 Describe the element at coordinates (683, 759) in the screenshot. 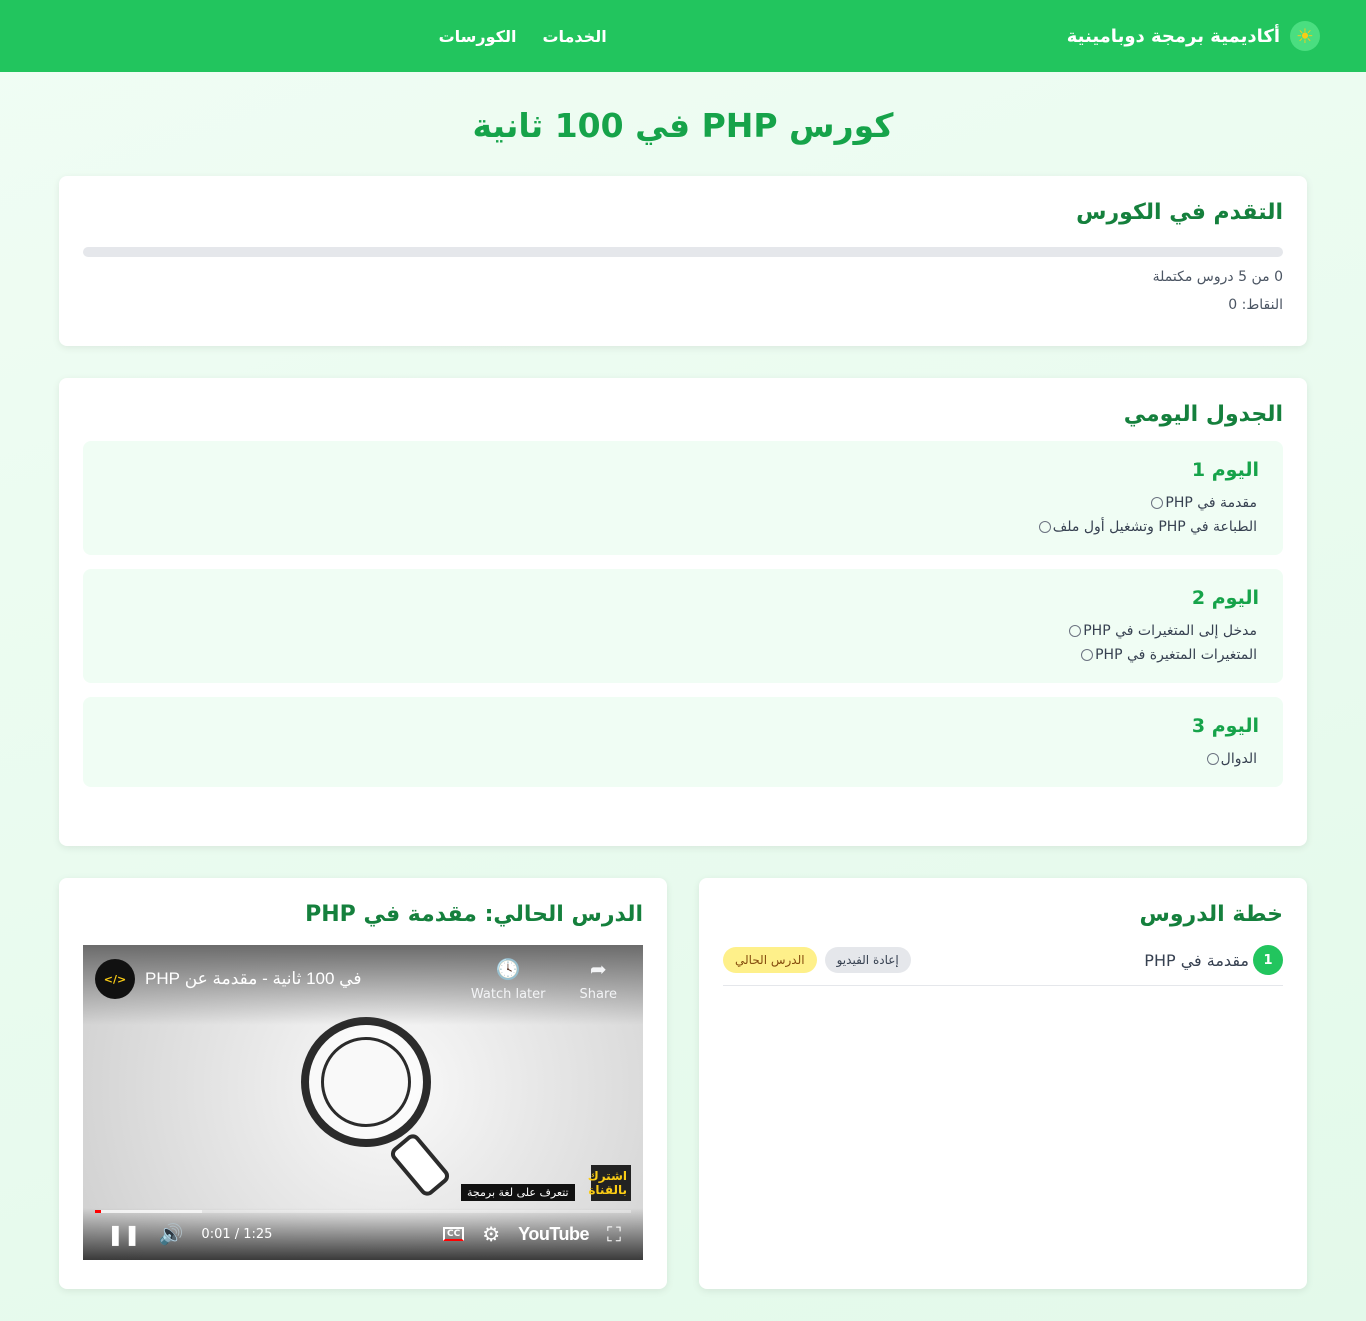

I see `schedule-lesson: الدوال` at that location.